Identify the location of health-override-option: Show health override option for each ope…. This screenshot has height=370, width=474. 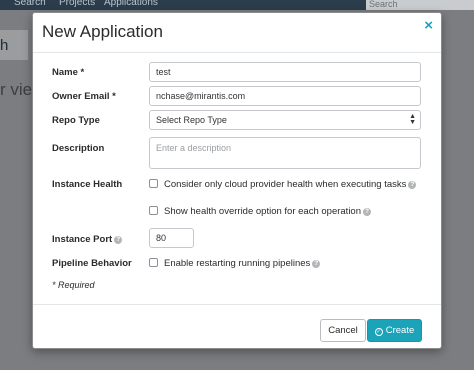
(260, 211).